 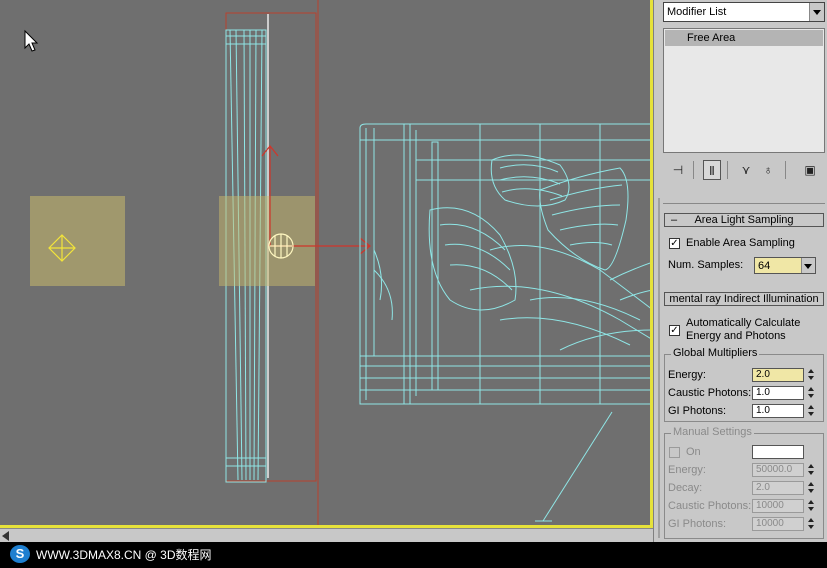 I want to click on panel-scrollbar, so click(x=659, y=368).